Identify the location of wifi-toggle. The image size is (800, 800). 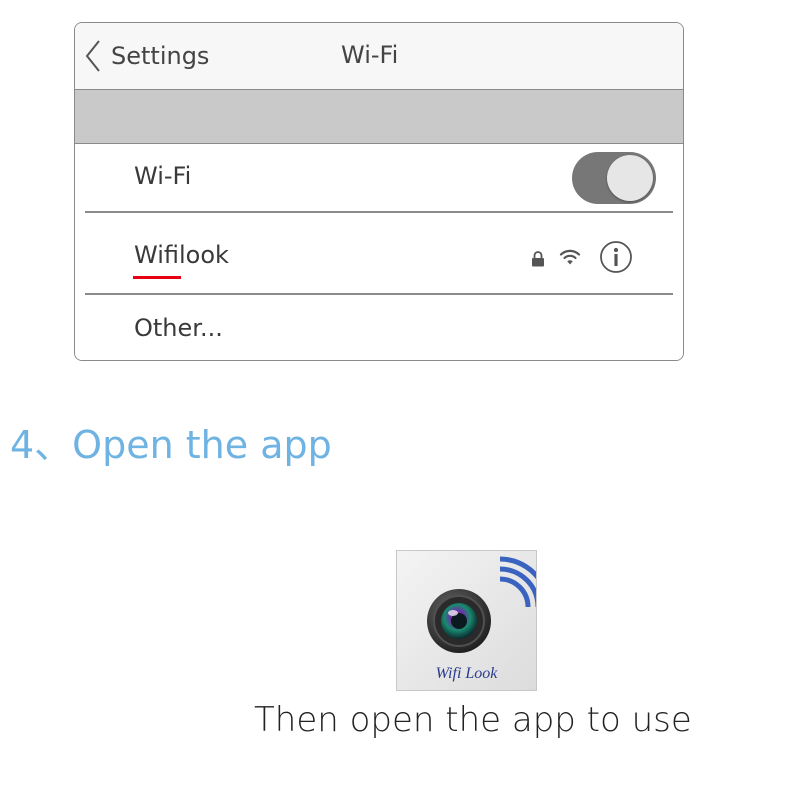
(614, 178).